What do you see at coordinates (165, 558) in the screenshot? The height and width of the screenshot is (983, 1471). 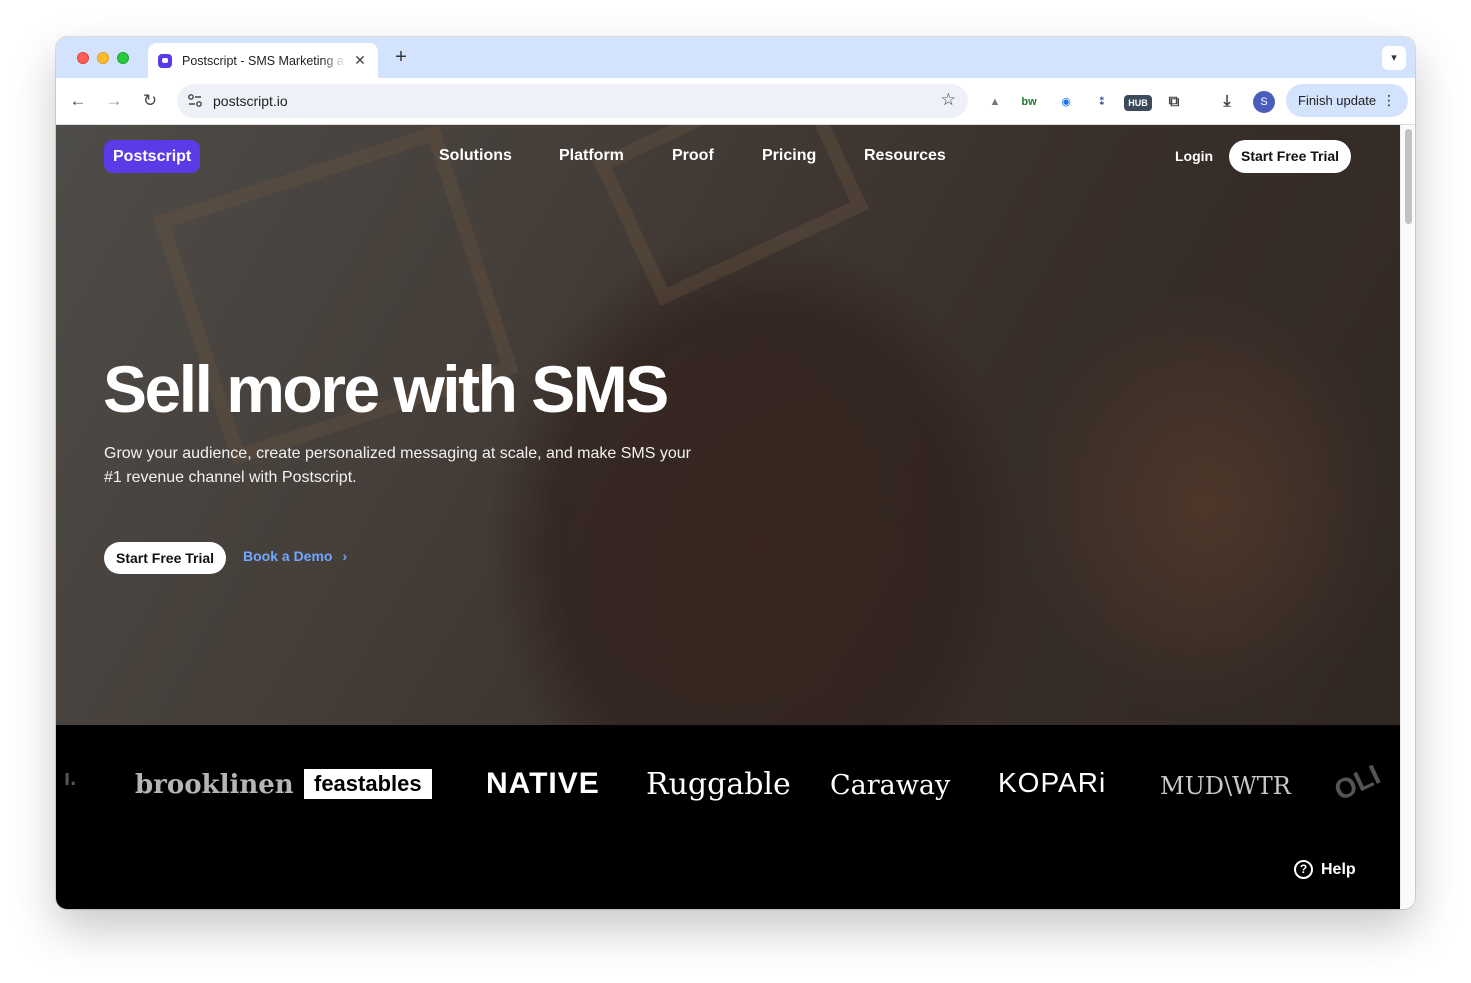 I see `hero-start-free-trial-button: Start Free Trial` at bounding box center [165, 558].